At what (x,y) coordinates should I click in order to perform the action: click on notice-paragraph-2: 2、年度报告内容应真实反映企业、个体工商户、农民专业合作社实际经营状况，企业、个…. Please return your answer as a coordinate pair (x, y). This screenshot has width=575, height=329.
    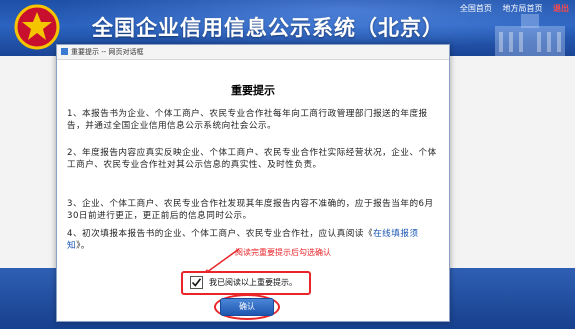
    Looking at the image, I should click on (252, 159).